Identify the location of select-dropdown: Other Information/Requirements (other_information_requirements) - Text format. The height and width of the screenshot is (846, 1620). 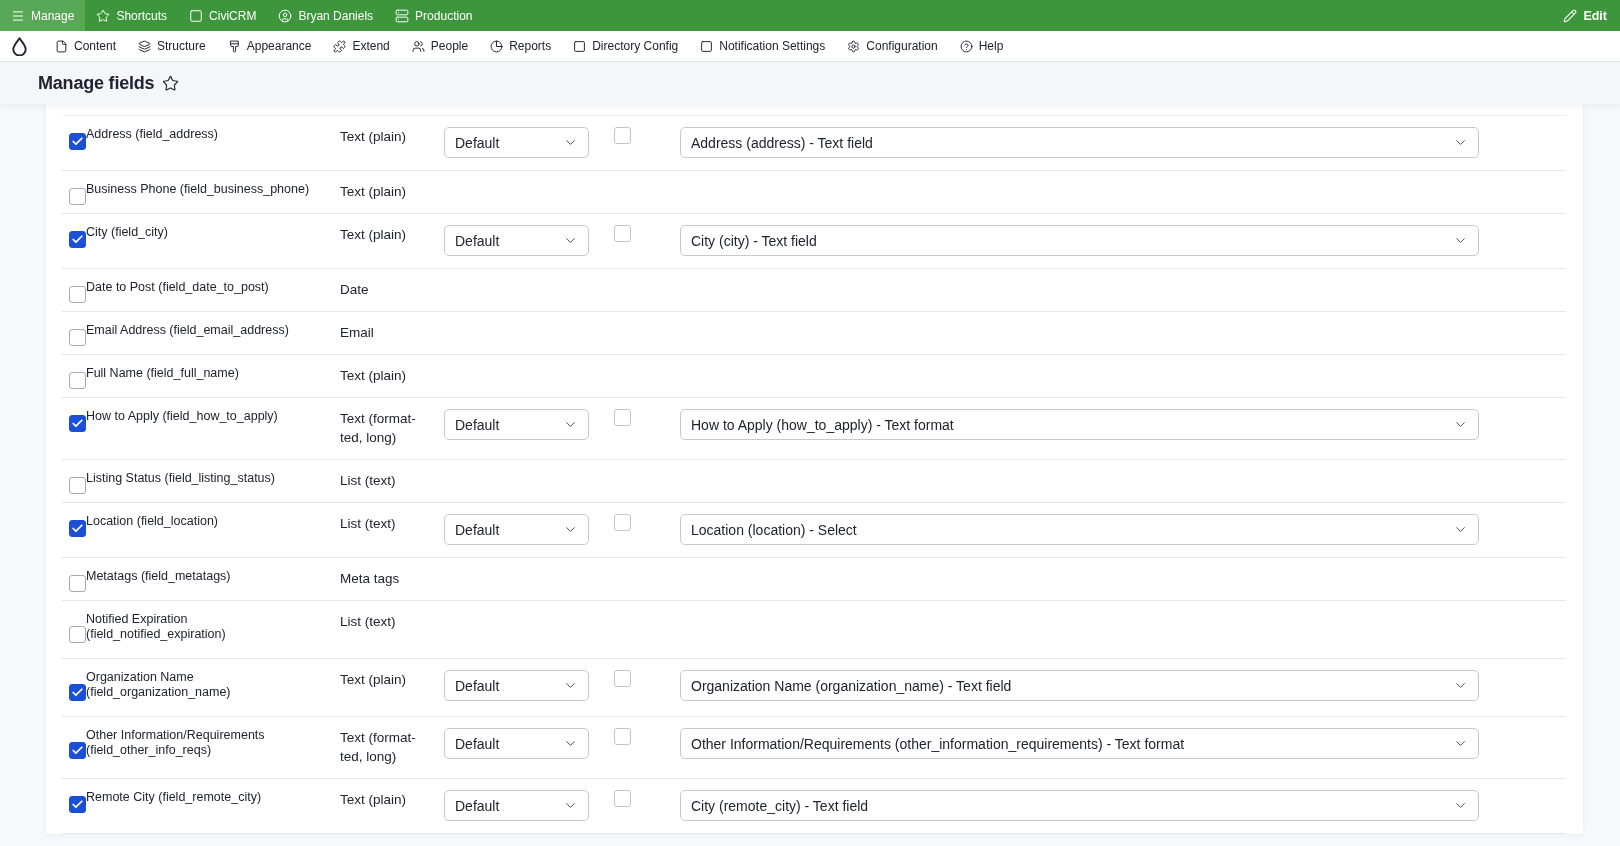
(1079, 743).